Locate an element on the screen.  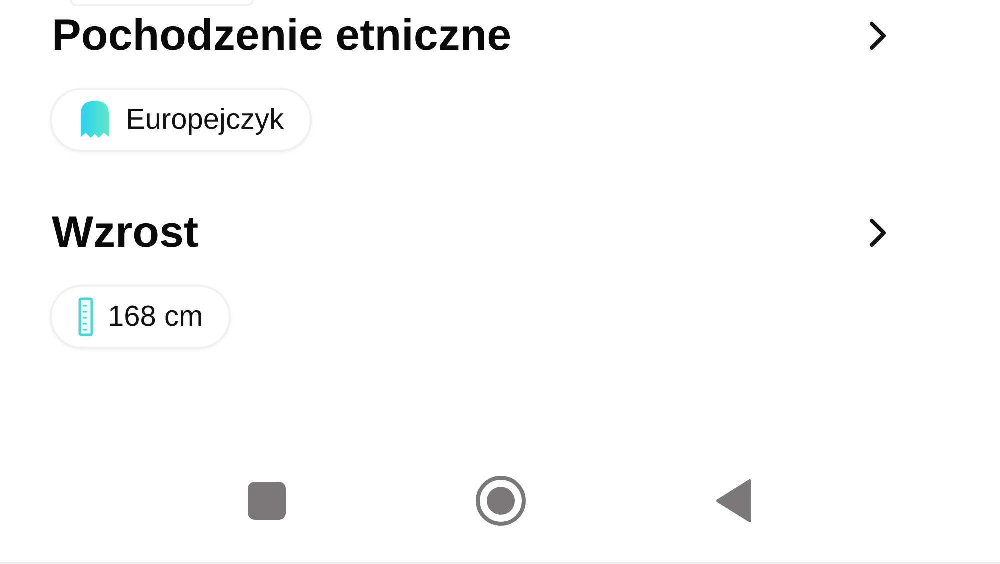
ruler-icon is located at coordinates (86, 317).